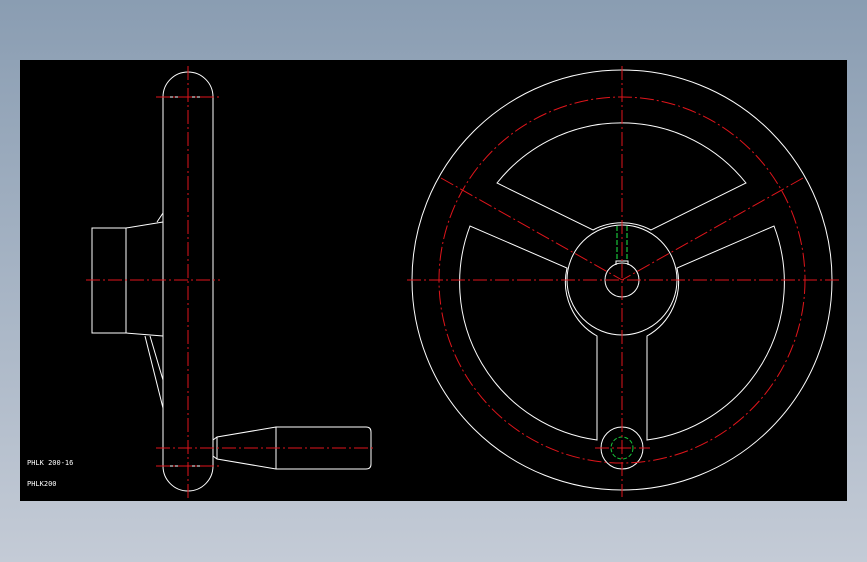 This screenshot has height=562, width=867. I want to click on front-view-window-right, so click(715, 333).